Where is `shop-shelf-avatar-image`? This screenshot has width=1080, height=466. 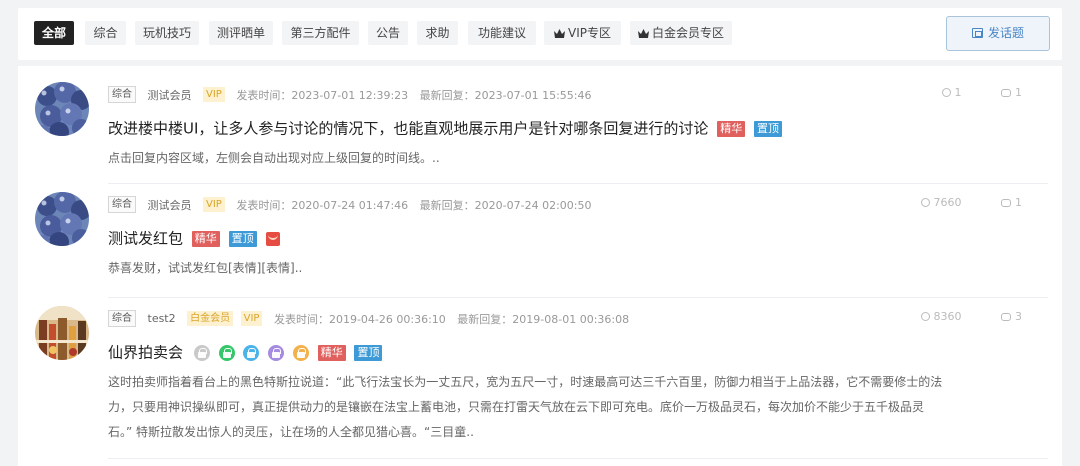 shop-shelf-avatar-image is located at coordinates (62, 333).